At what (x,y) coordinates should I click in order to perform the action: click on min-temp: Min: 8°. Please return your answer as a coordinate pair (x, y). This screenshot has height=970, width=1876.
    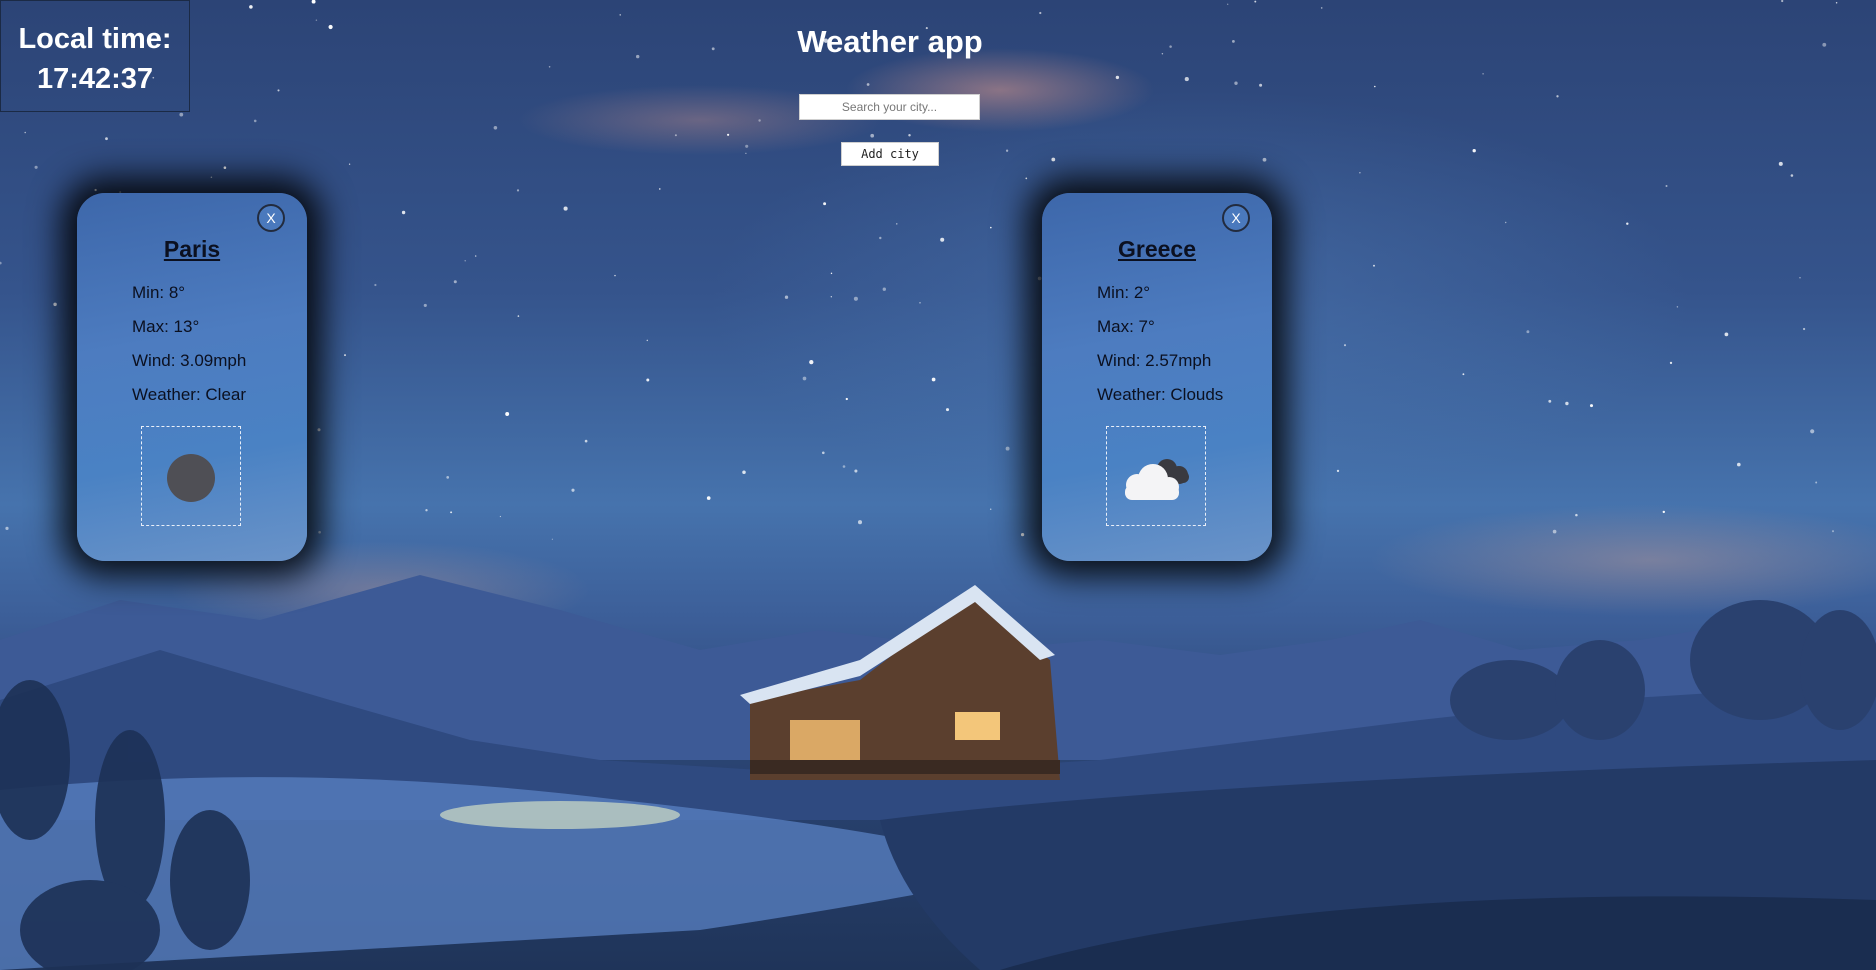
    Looking at the image, I should click on (159, 292).